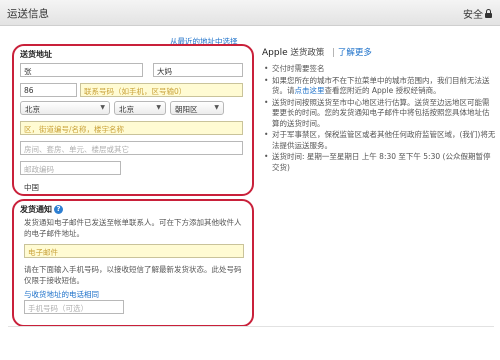 The height and width of the screenshot is (360, 500). I want to click on phone-field: 联系号码（如手机，区号输0）, so click(161, 90).